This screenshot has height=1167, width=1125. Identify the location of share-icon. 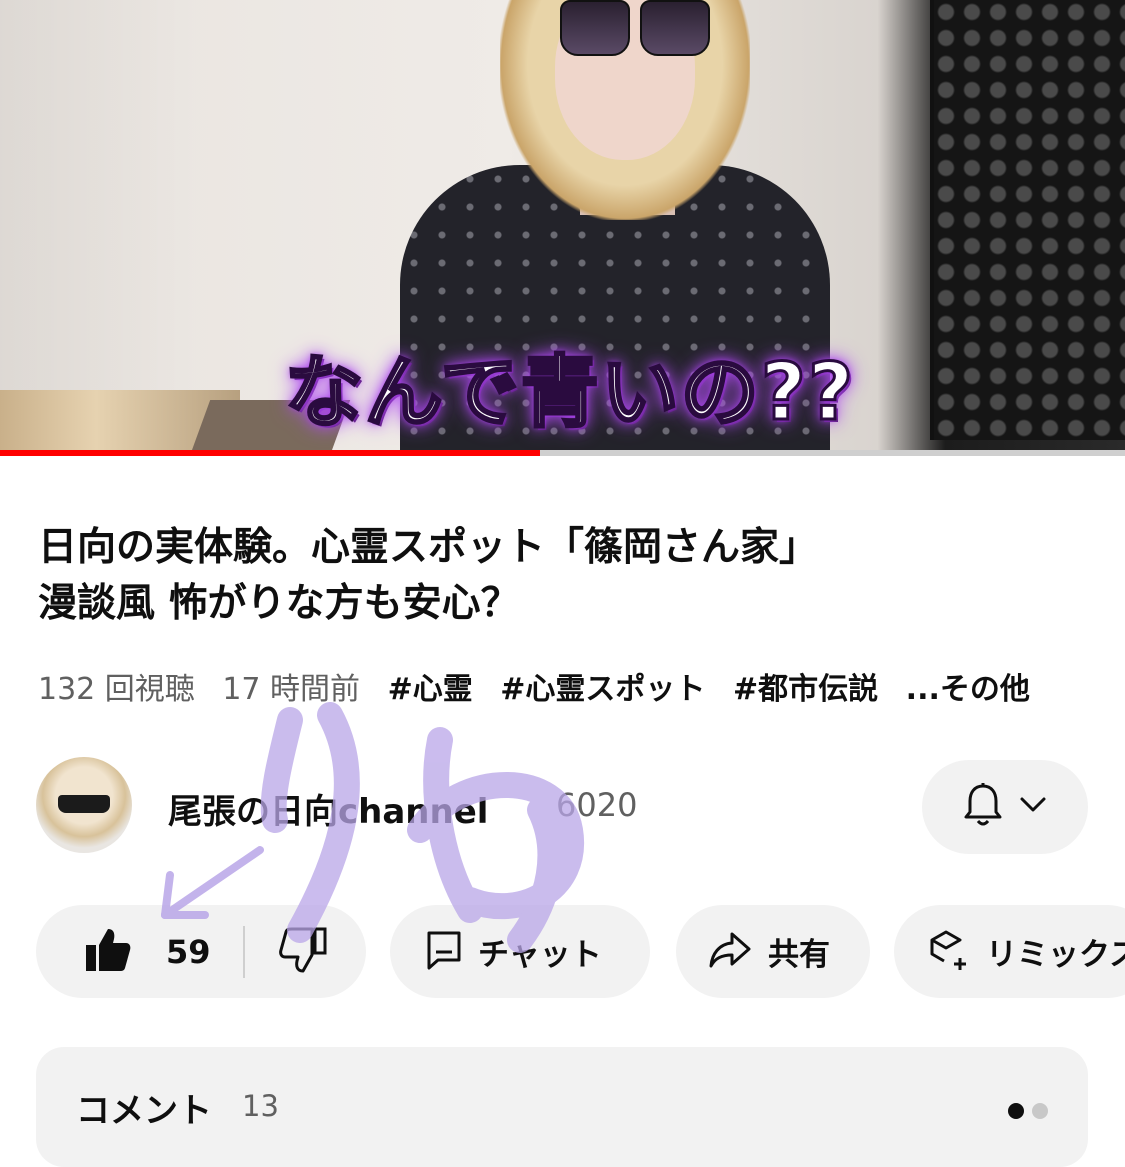
(730, 952).